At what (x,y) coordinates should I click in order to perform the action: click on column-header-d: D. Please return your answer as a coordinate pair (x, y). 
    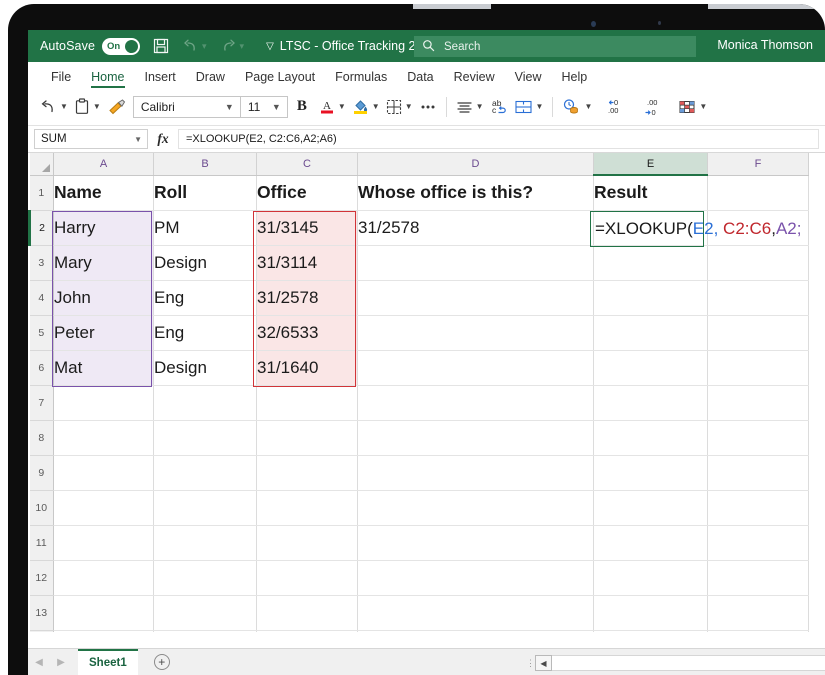
    Looking at the image, I should click on (475, 164).